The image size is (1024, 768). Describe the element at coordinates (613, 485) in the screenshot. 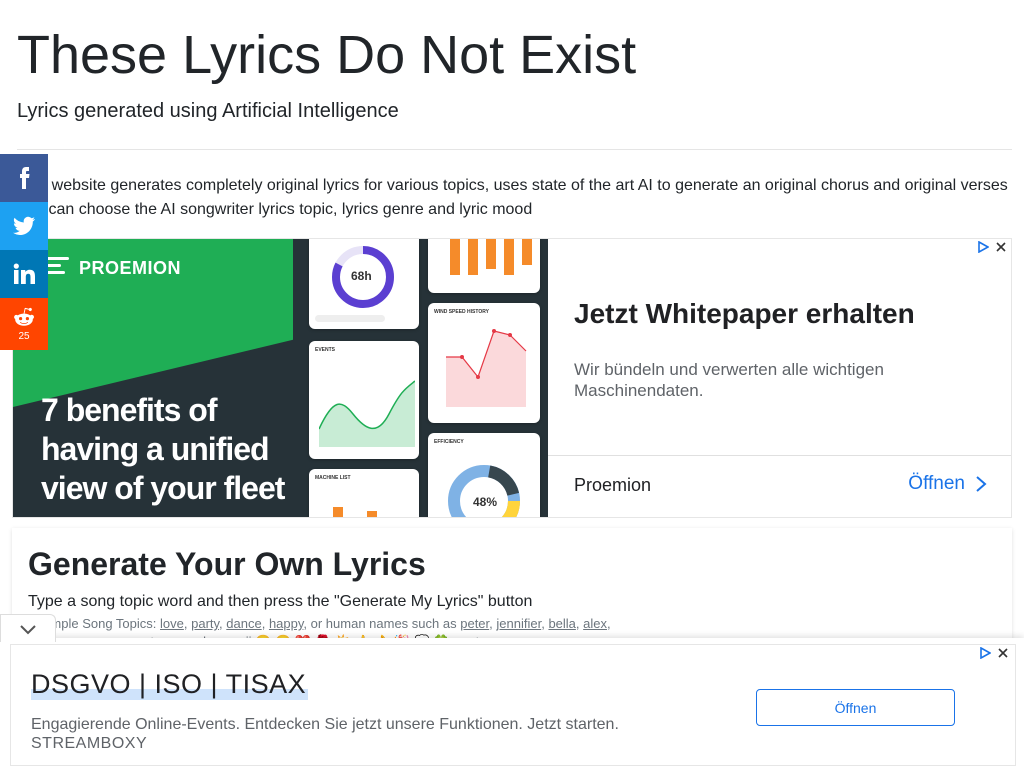

I see `ad-brand: Proemion` at that location.